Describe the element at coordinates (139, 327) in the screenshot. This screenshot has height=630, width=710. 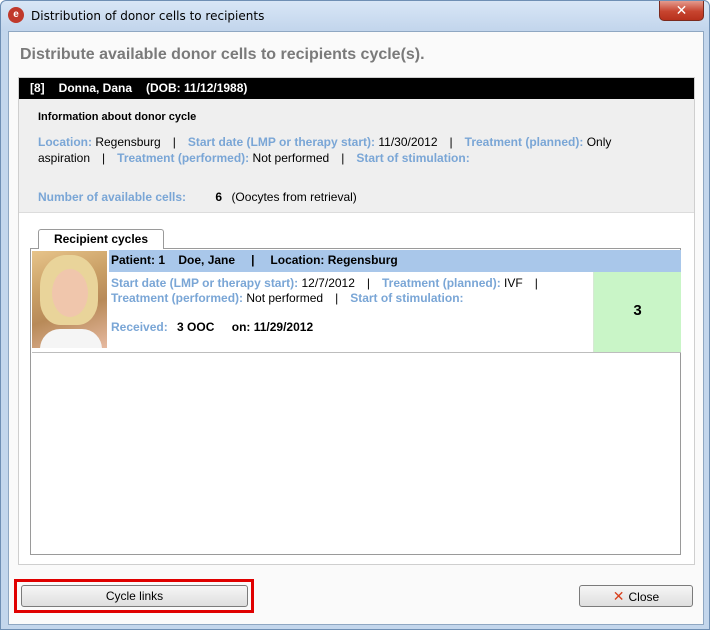
I see `received-label: Received:` at that location.